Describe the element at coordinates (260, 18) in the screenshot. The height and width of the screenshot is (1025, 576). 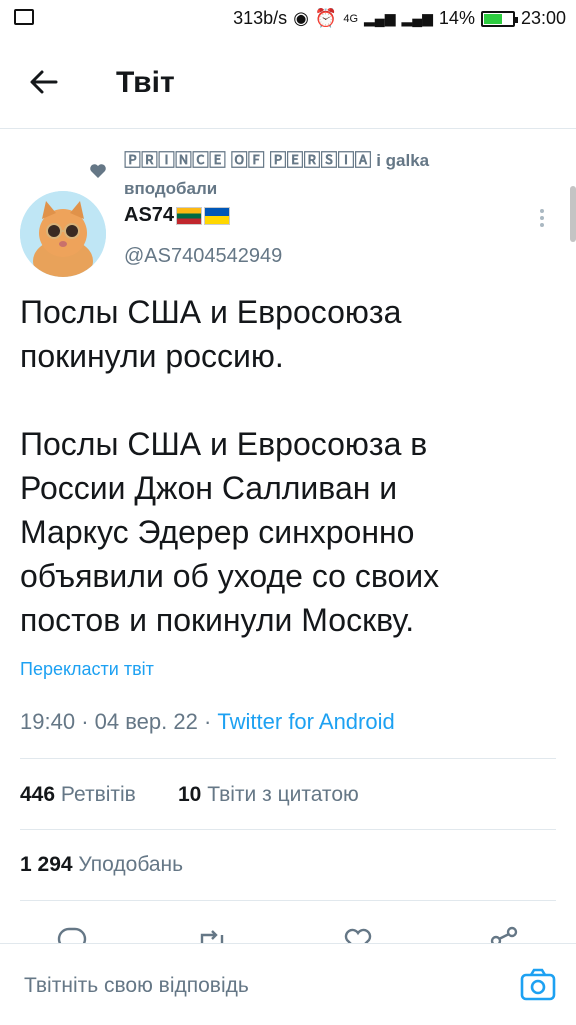
I see `network-speed: 313b/s` at that location.